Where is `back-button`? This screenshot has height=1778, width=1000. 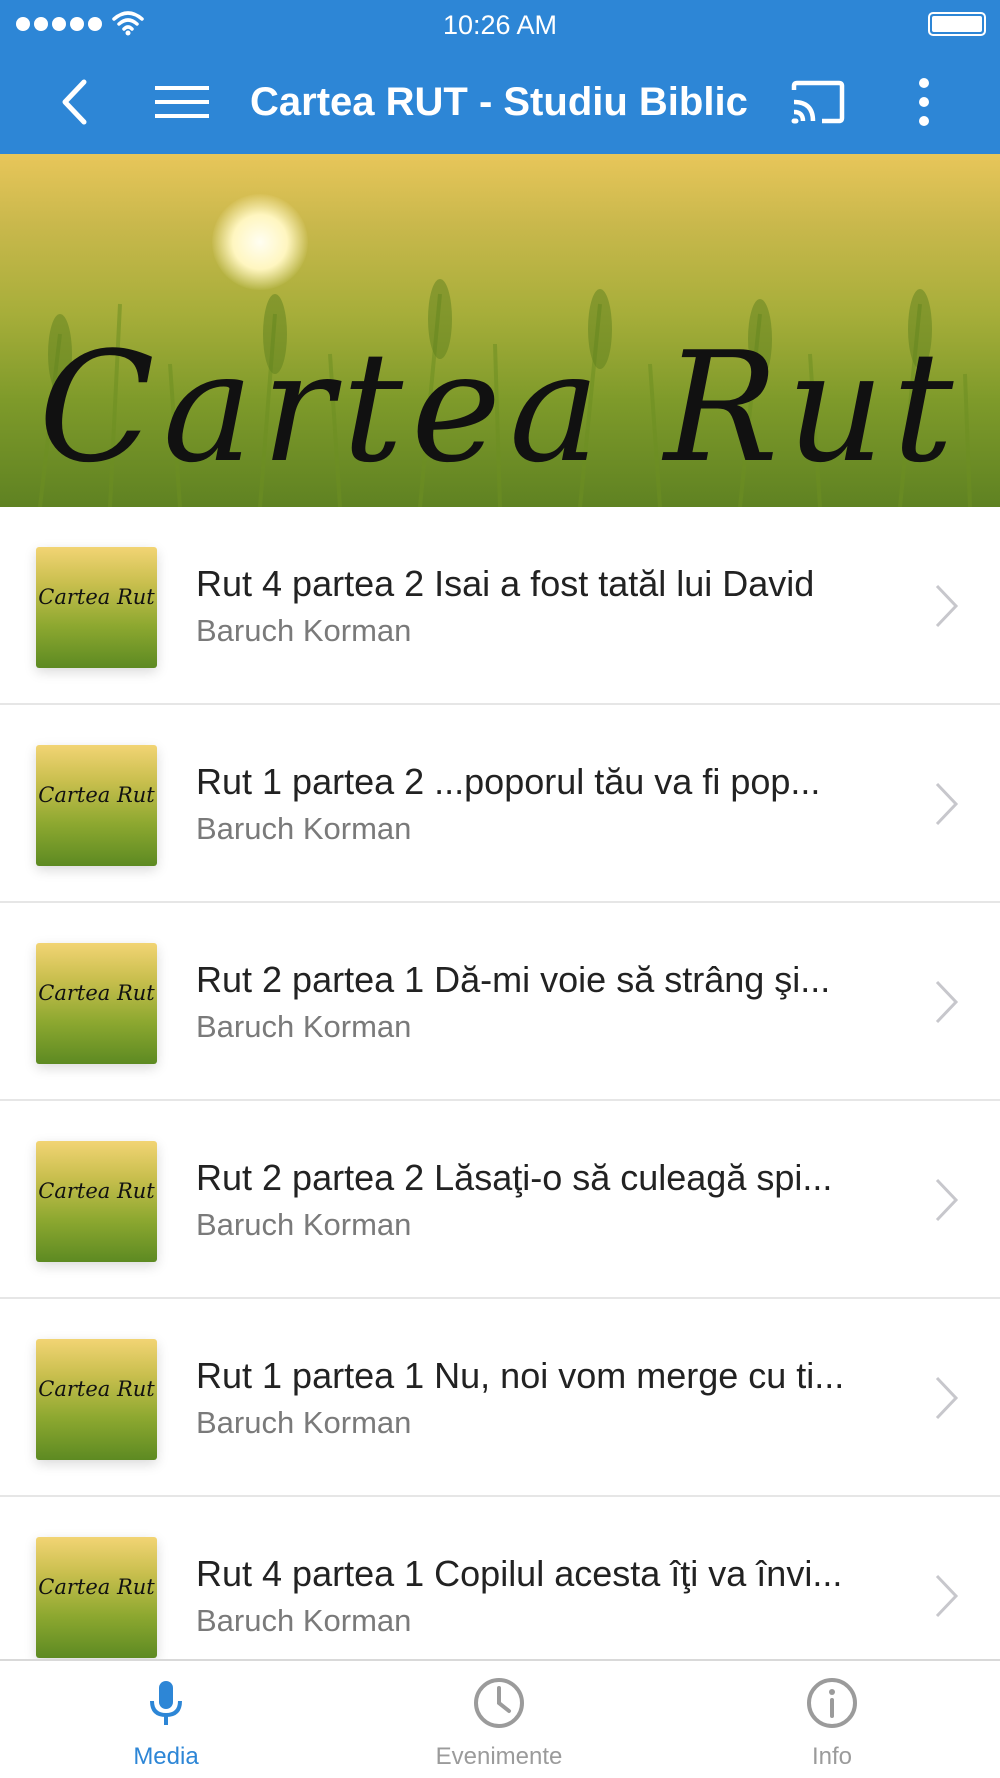 back-button is located at coordinates (74, 102).